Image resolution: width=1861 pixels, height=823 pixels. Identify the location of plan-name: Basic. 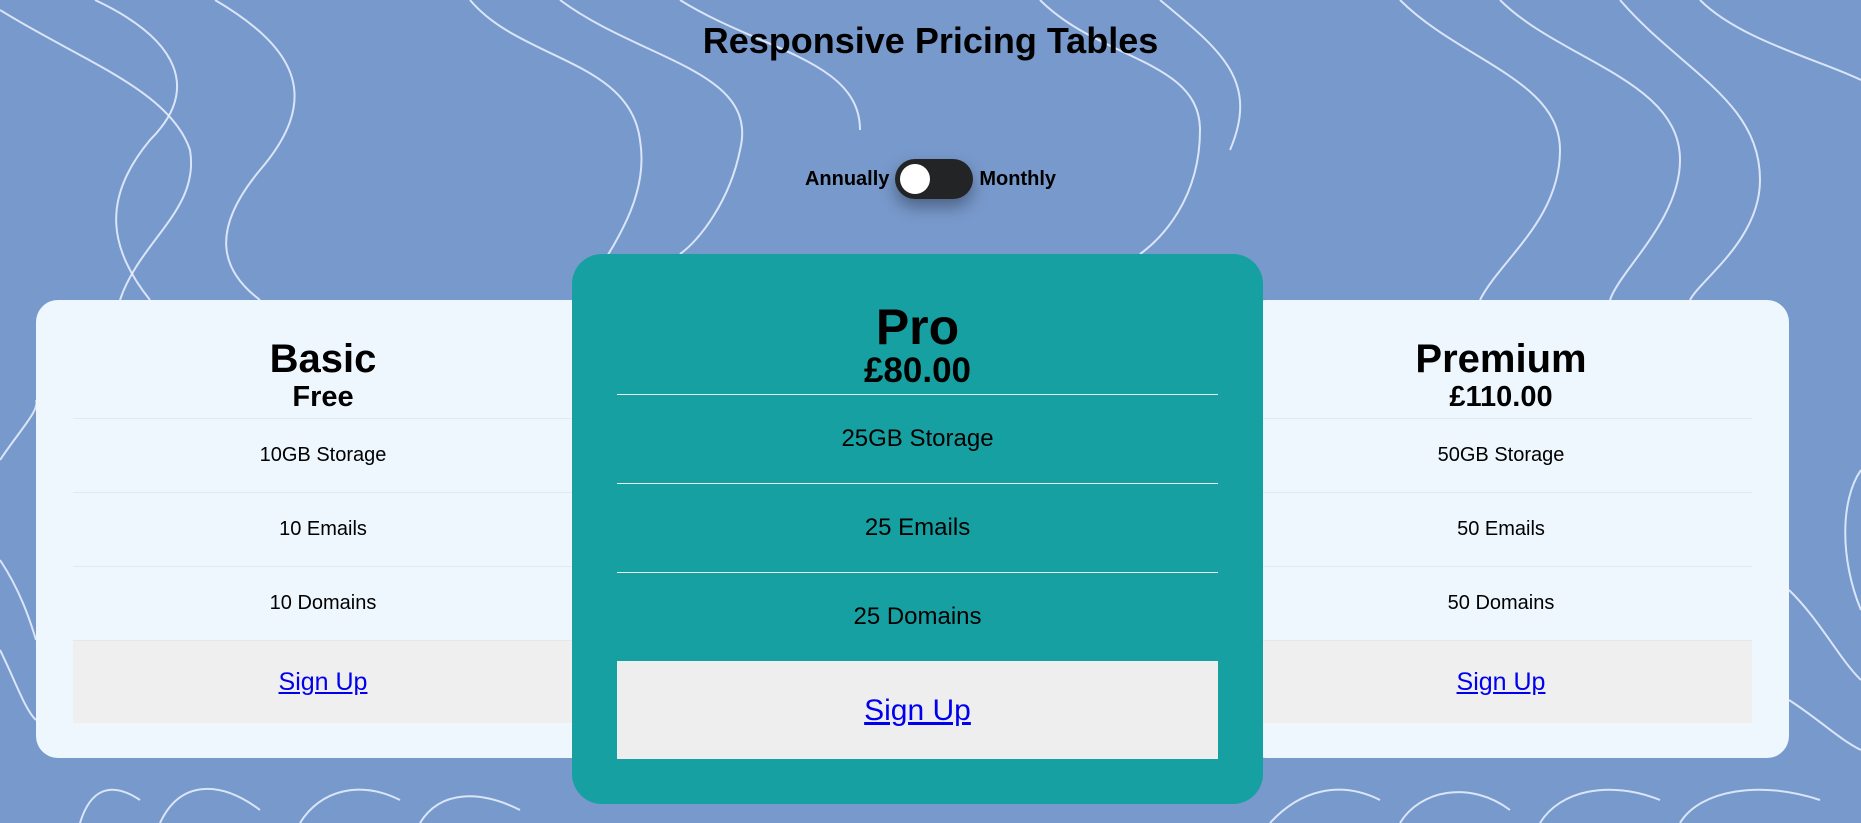
(323, 359).